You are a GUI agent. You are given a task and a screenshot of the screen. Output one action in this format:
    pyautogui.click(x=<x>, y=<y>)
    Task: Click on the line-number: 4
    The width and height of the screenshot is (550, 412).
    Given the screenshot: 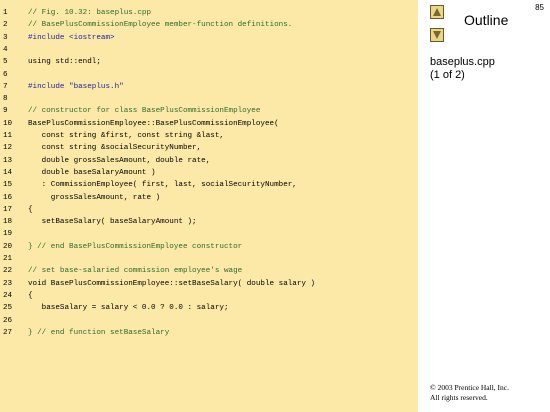 What is the action you would take?
    pyautogui.click(x=5, y=49)
    